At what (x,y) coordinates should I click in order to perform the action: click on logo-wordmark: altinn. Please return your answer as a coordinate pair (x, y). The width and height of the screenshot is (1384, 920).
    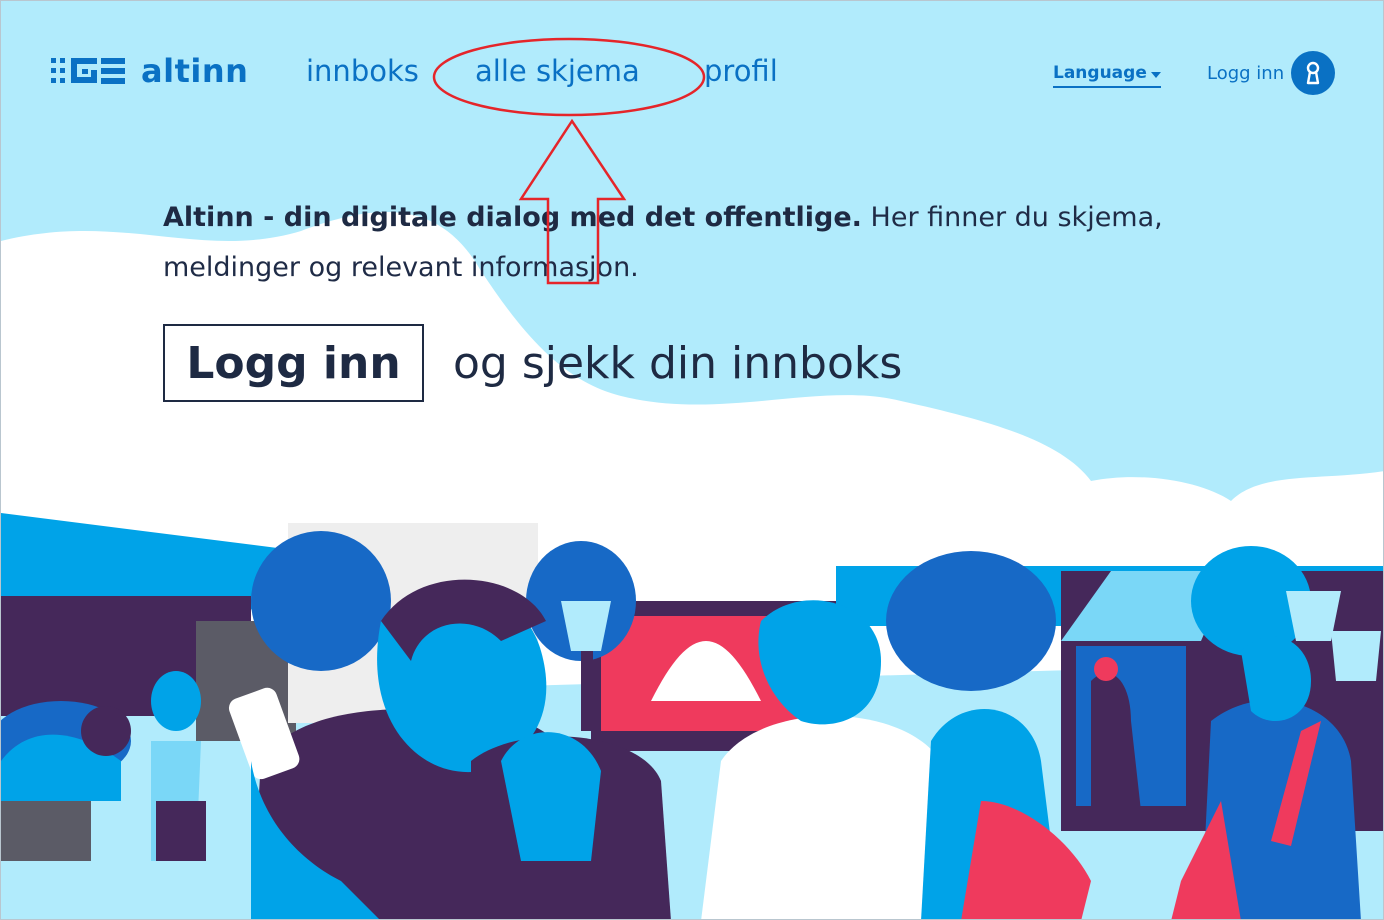
    Looking at the image, I should click on (195, 71).